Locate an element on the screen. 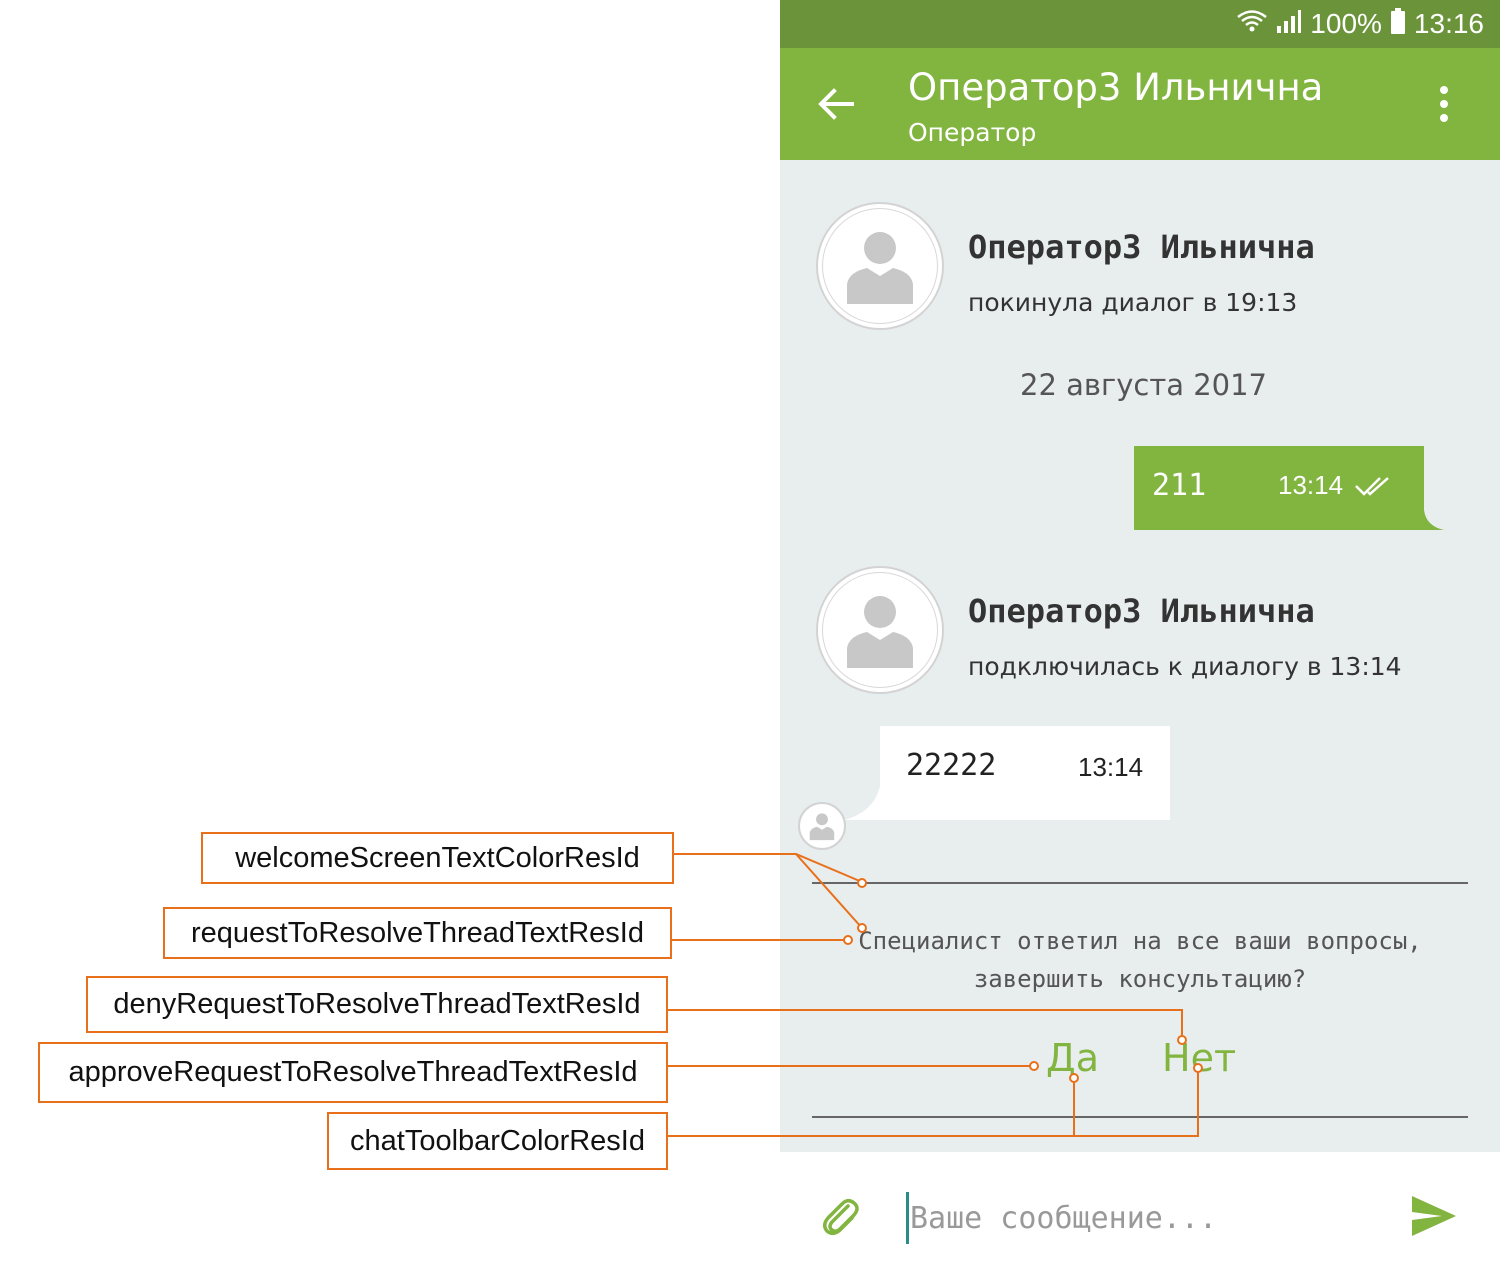 This screenshot has height=1280, width=1500. chat-toolbar: Оператор3 Ильнична Оператор is located at coordinates (1140, 104).